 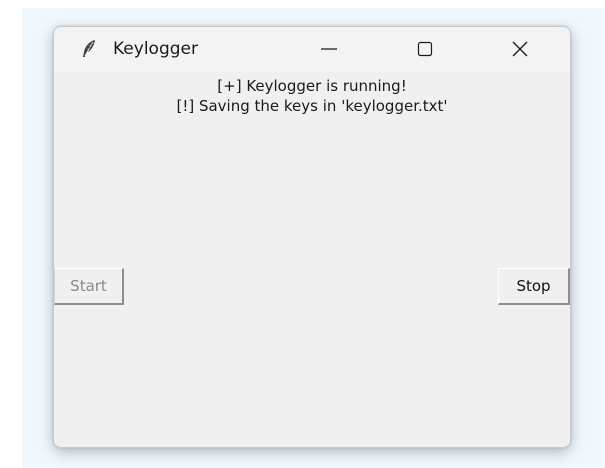 I want to click on close-button, so click(x=520, y=49).